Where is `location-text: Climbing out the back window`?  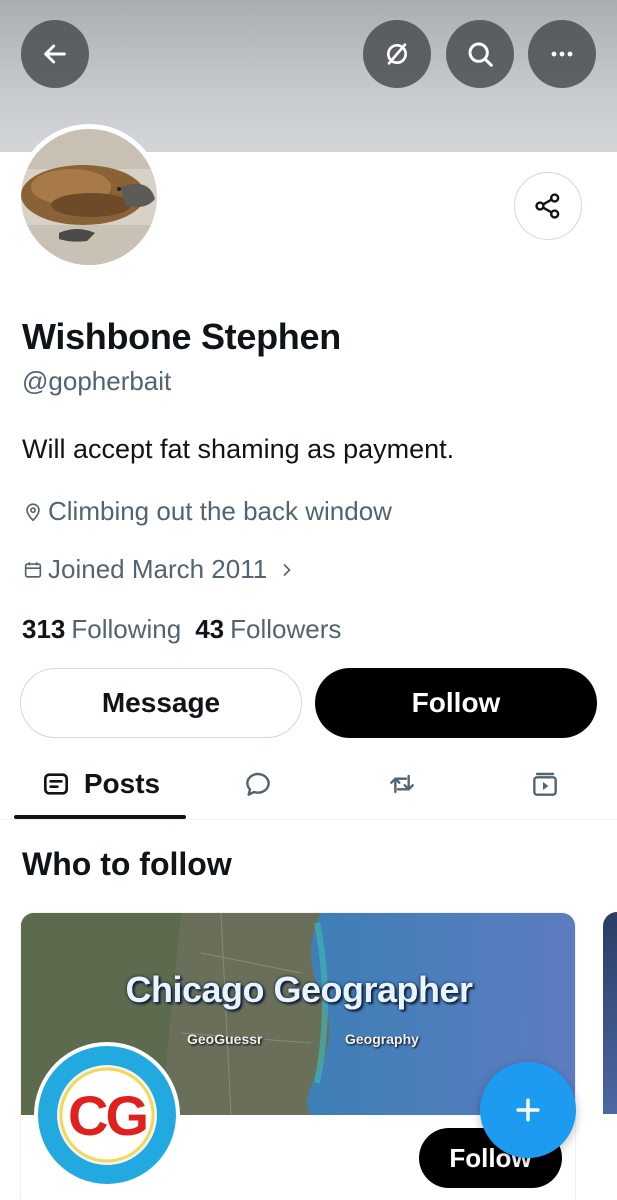 location-text: Climbing out the back window is located at coordinates (220, 511).